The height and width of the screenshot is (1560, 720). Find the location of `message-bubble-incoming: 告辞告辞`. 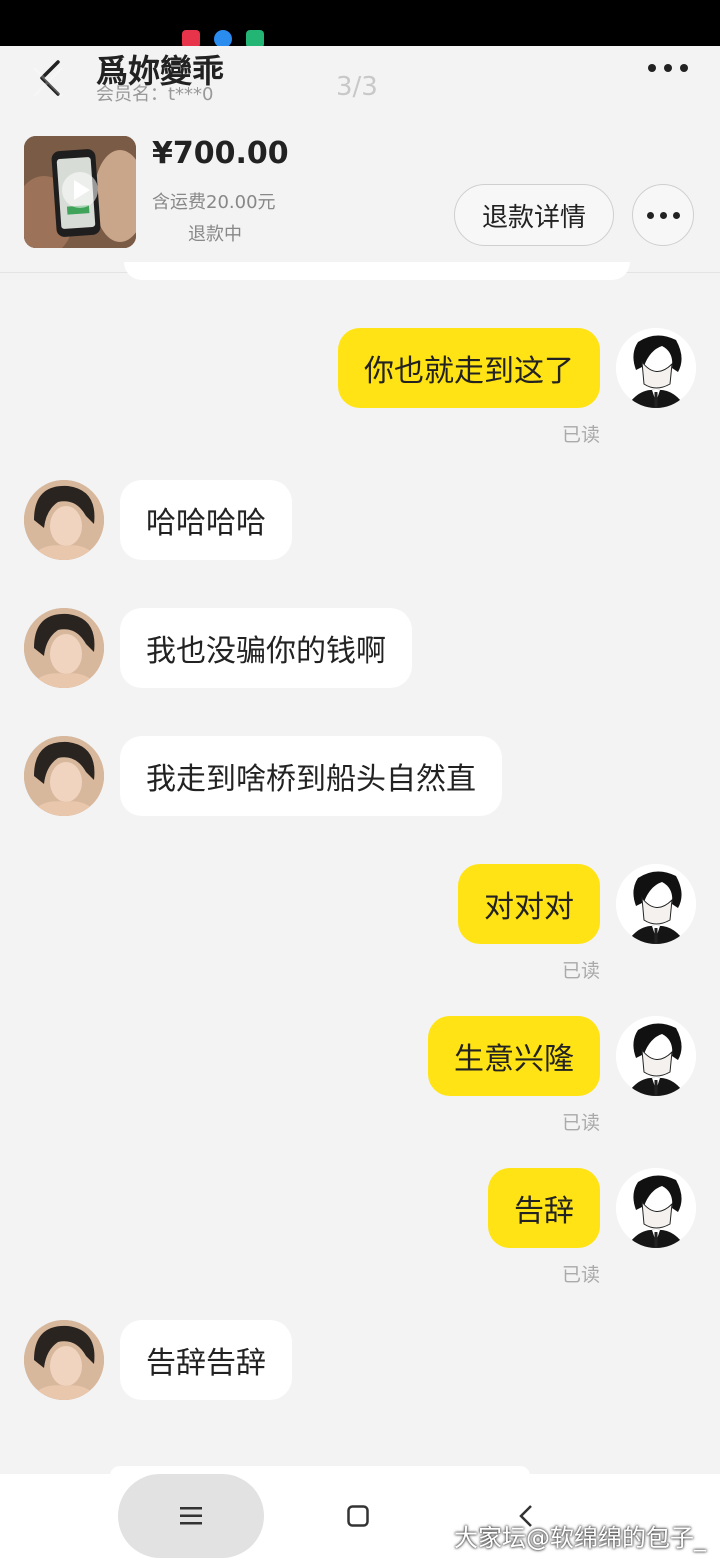

message-bubble-incoming: 告辞告辞 is located at coordinates (206, 1360).